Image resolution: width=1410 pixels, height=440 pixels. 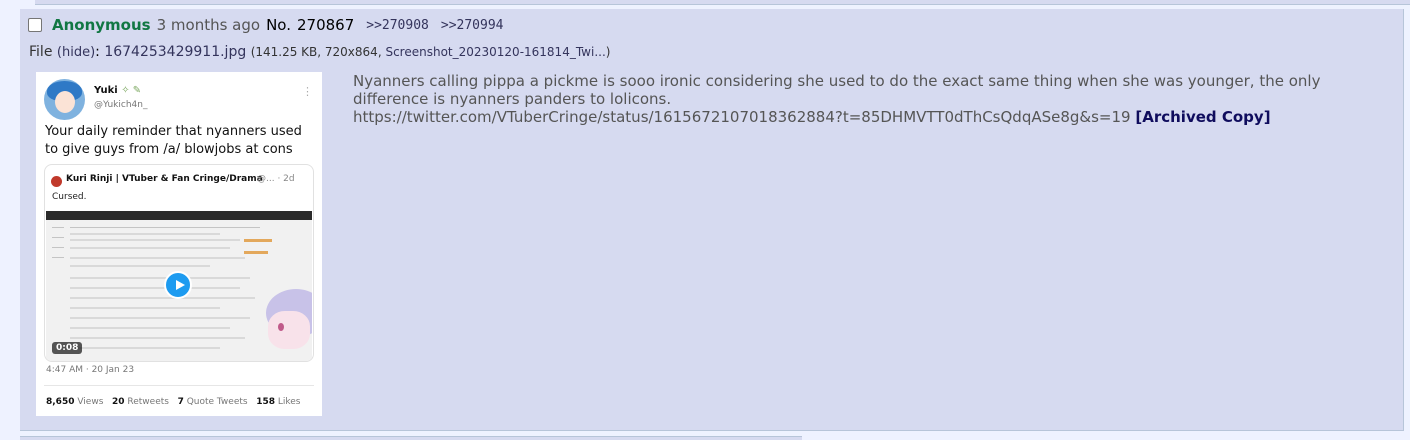 I want to click on post-number-label: No., so click(x=278, y=25).